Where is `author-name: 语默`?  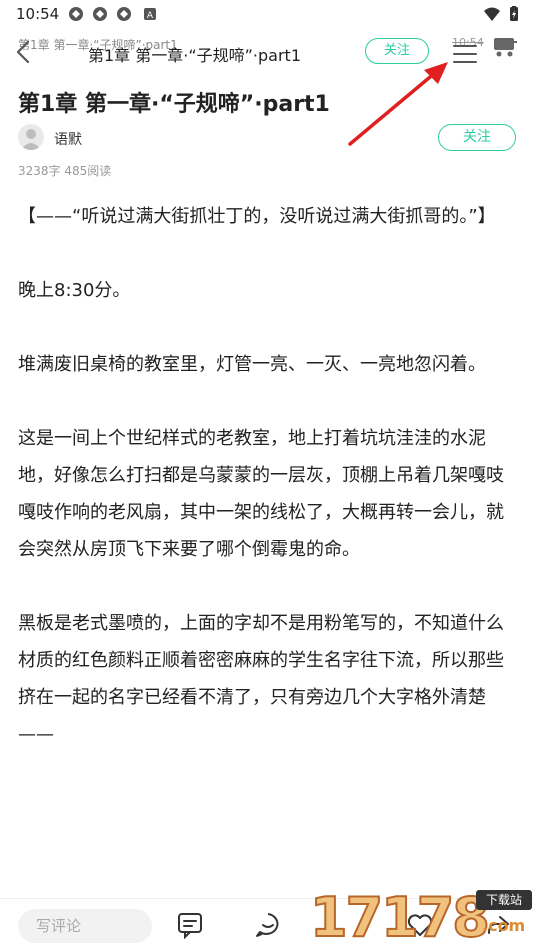
author-name: 语默 is located at coordinates (68, 139).